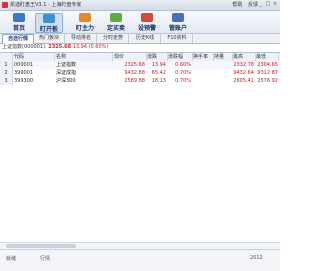 The width and height of the screenshot is (320, 271). I want to click on horizontal-scrollbar, so click(140, 245).